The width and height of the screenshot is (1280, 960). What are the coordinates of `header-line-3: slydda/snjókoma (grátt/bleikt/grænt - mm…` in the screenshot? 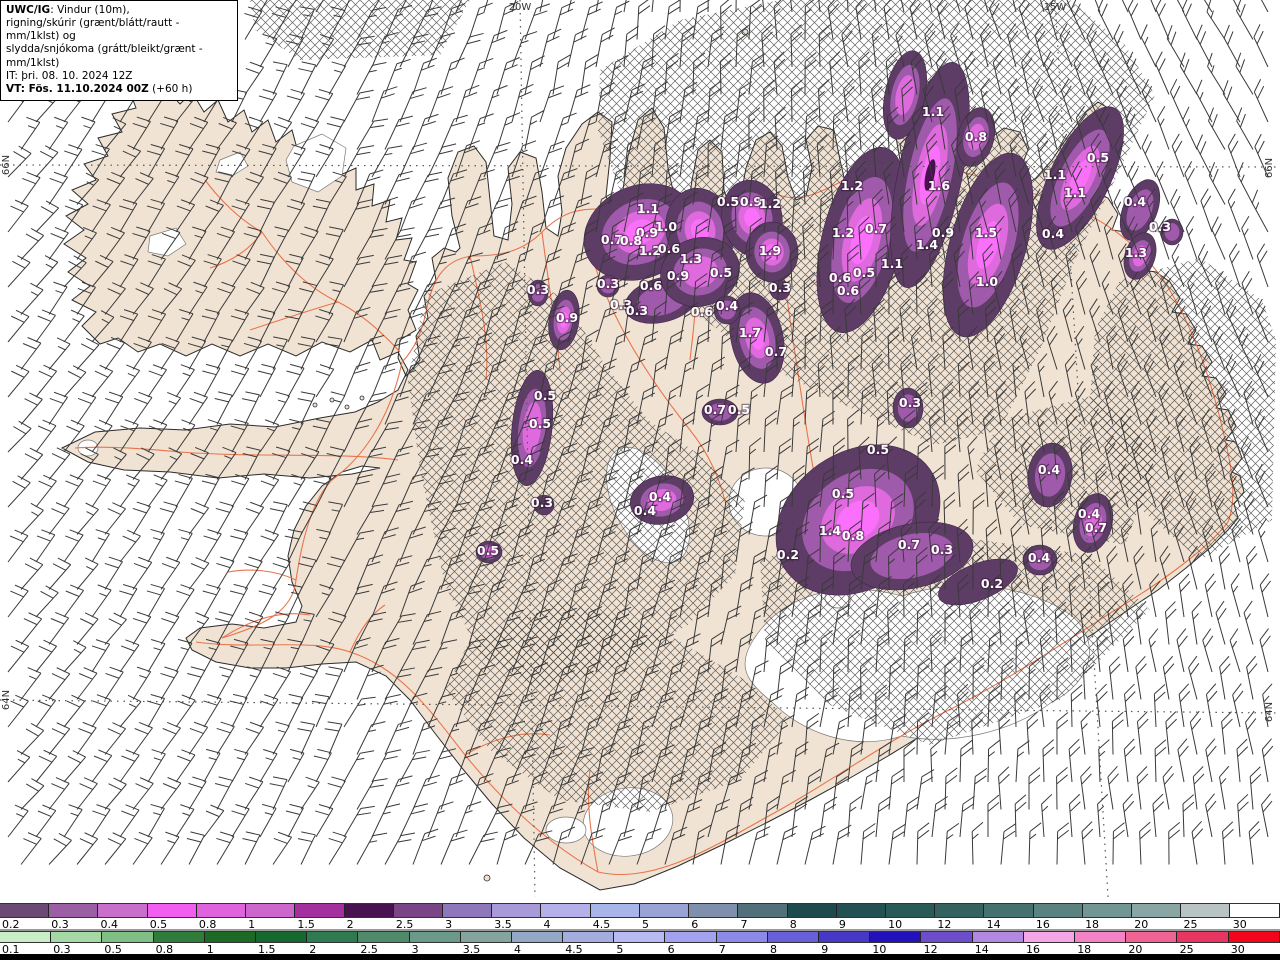 It's located at (104, 56).